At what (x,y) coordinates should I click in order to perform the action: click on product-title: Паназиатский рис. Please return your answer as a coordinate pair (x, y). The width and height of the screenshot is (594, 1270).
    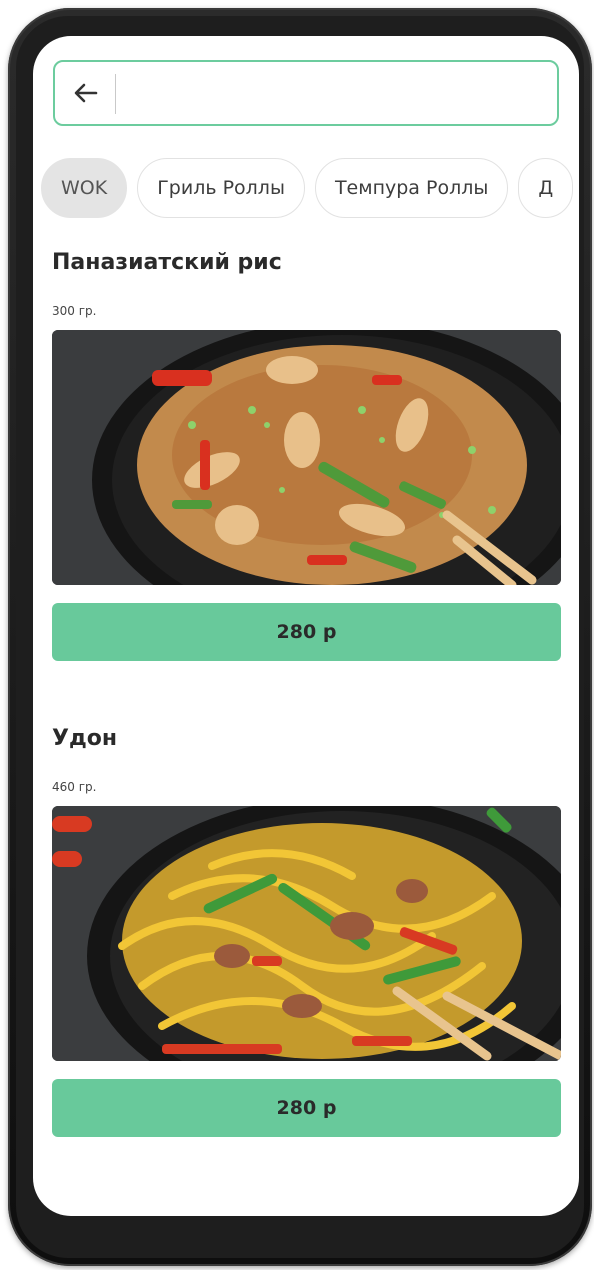
    Looking at the image, I should click on (167, 262).